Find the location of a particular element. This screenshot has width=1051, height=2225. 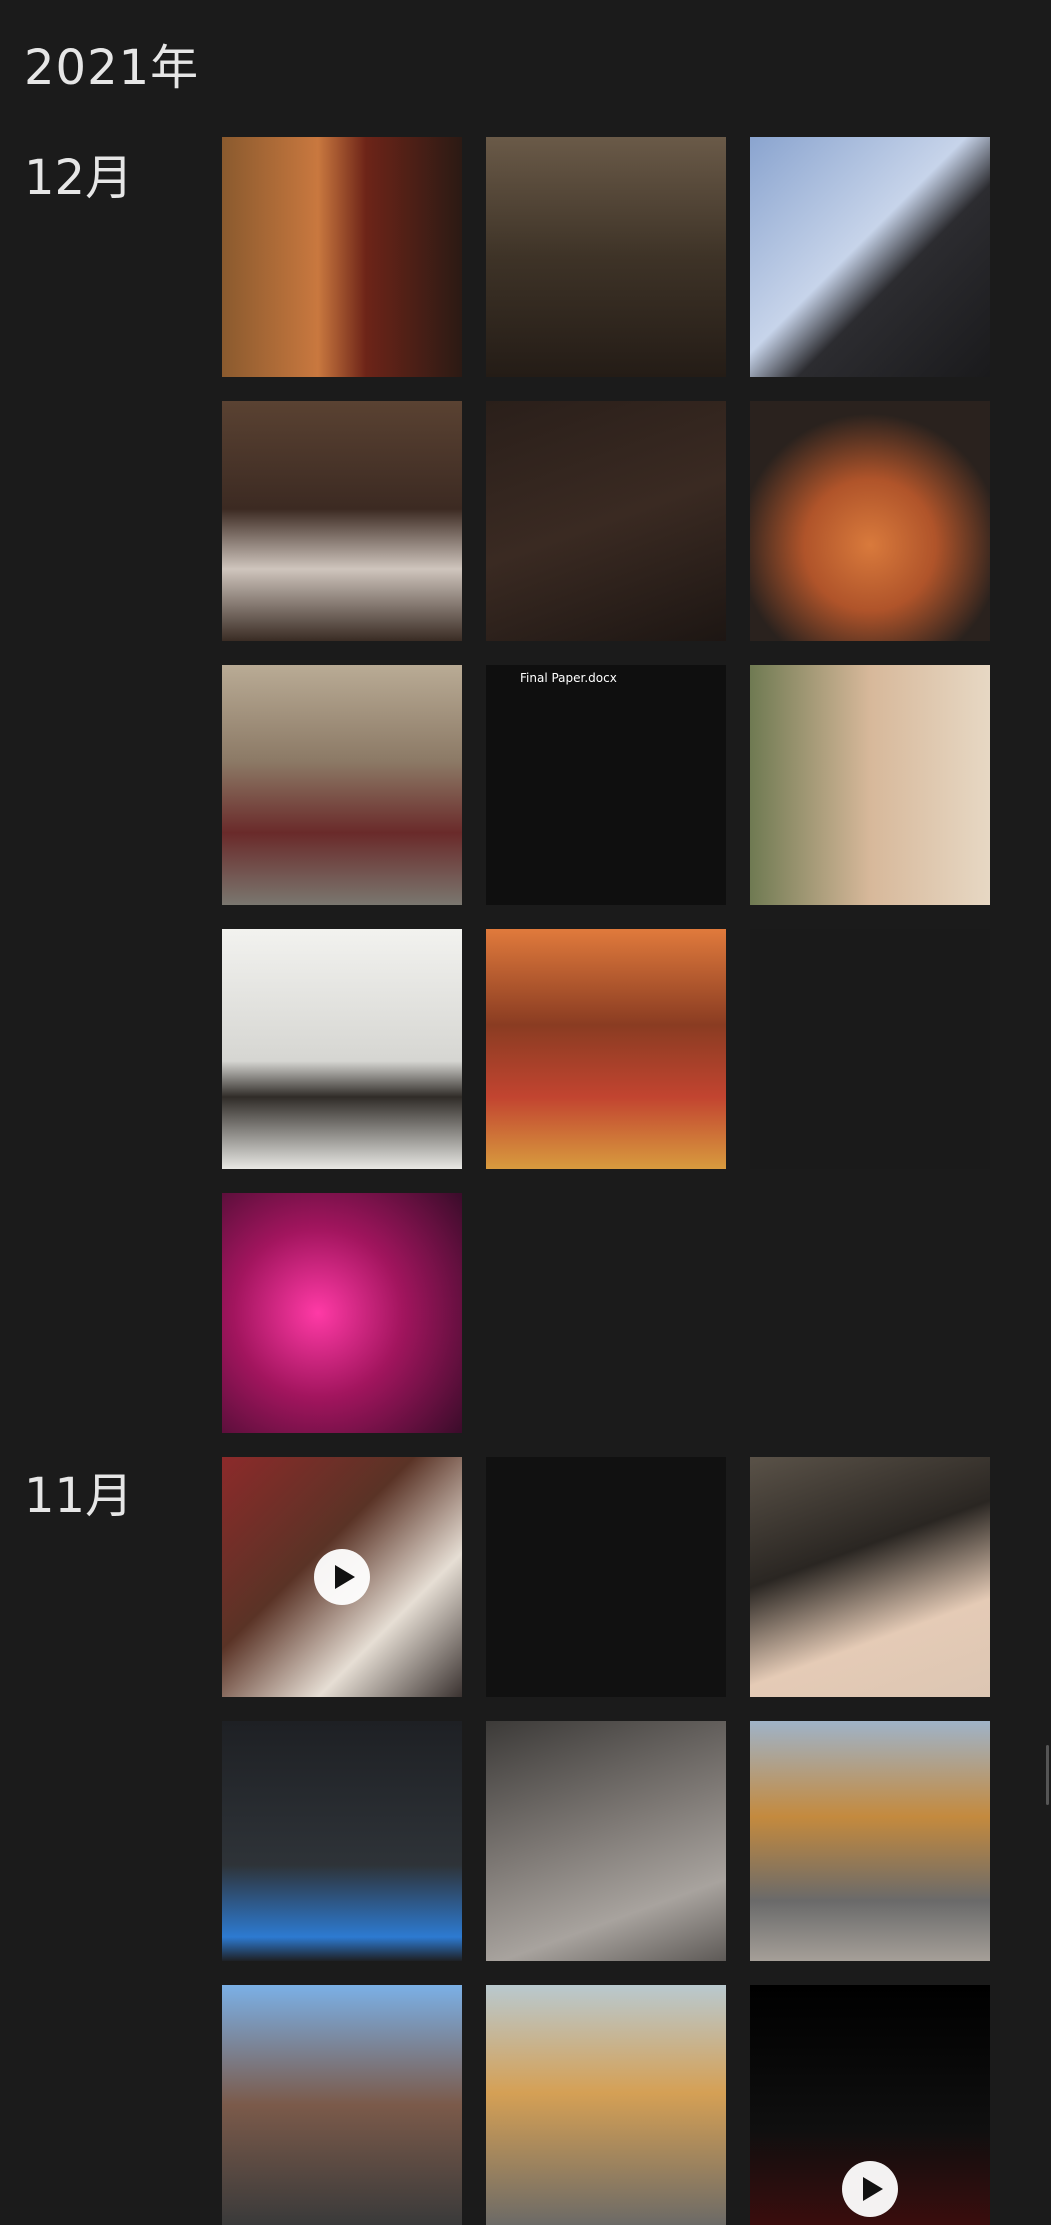

chat-screenshot: Final Paper.docx is located at coordinates (606, 785).